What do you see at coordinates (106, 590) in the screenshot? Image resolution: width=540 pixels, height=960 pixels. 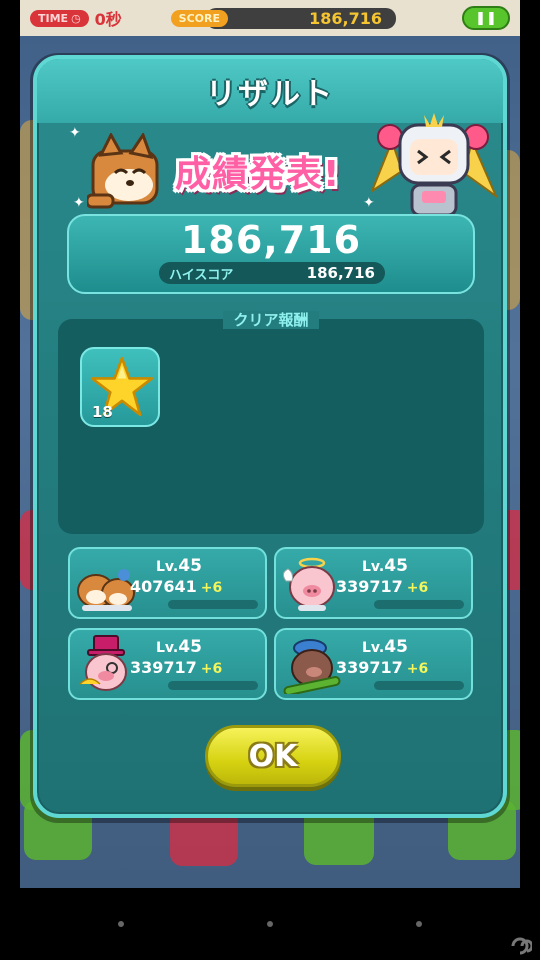 I see `dog-pair-icon` at bounding box center [106, 590].